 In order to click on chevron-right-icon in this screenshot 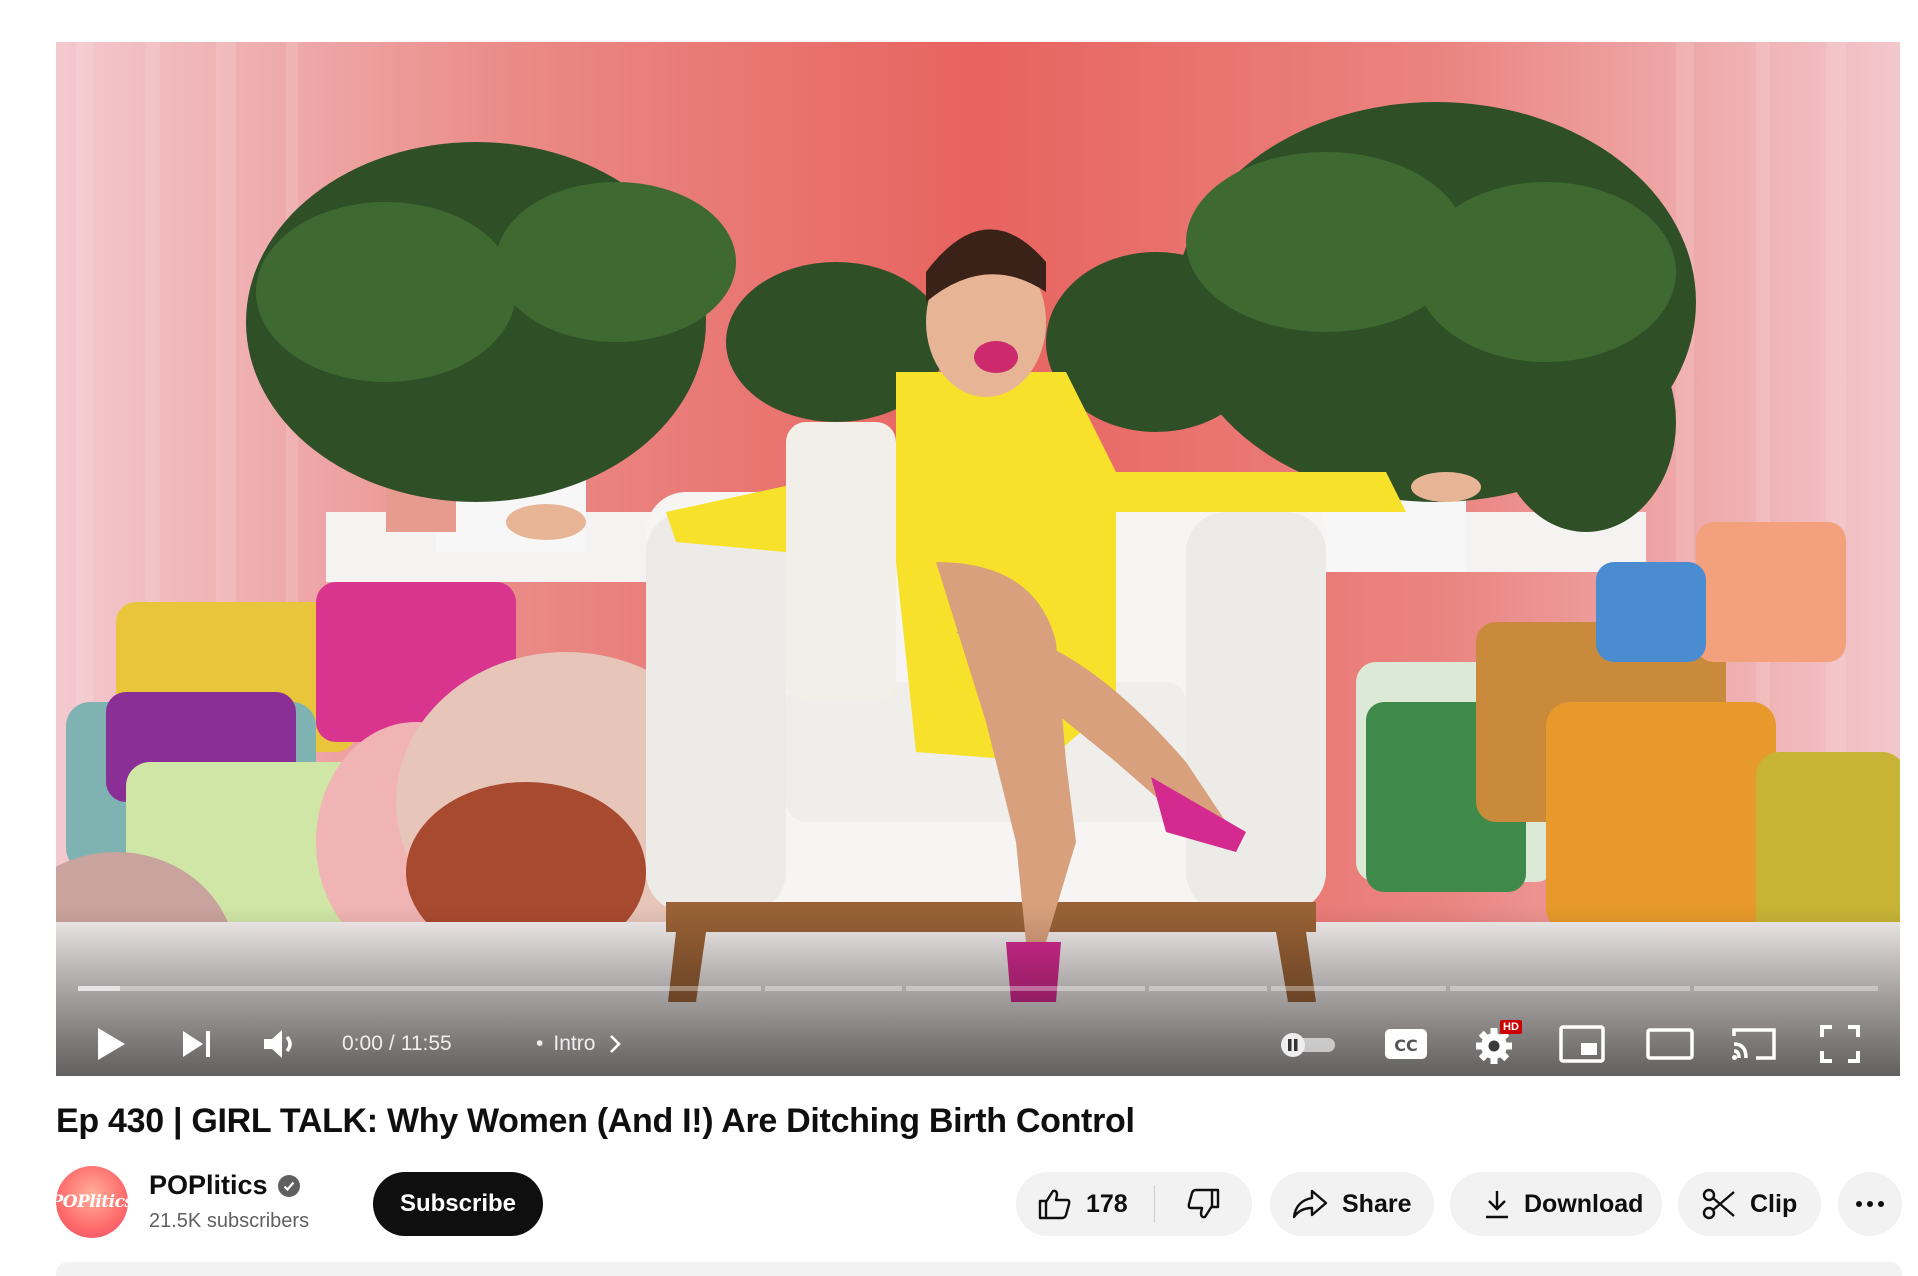, I will do `click(616, 1044)`.